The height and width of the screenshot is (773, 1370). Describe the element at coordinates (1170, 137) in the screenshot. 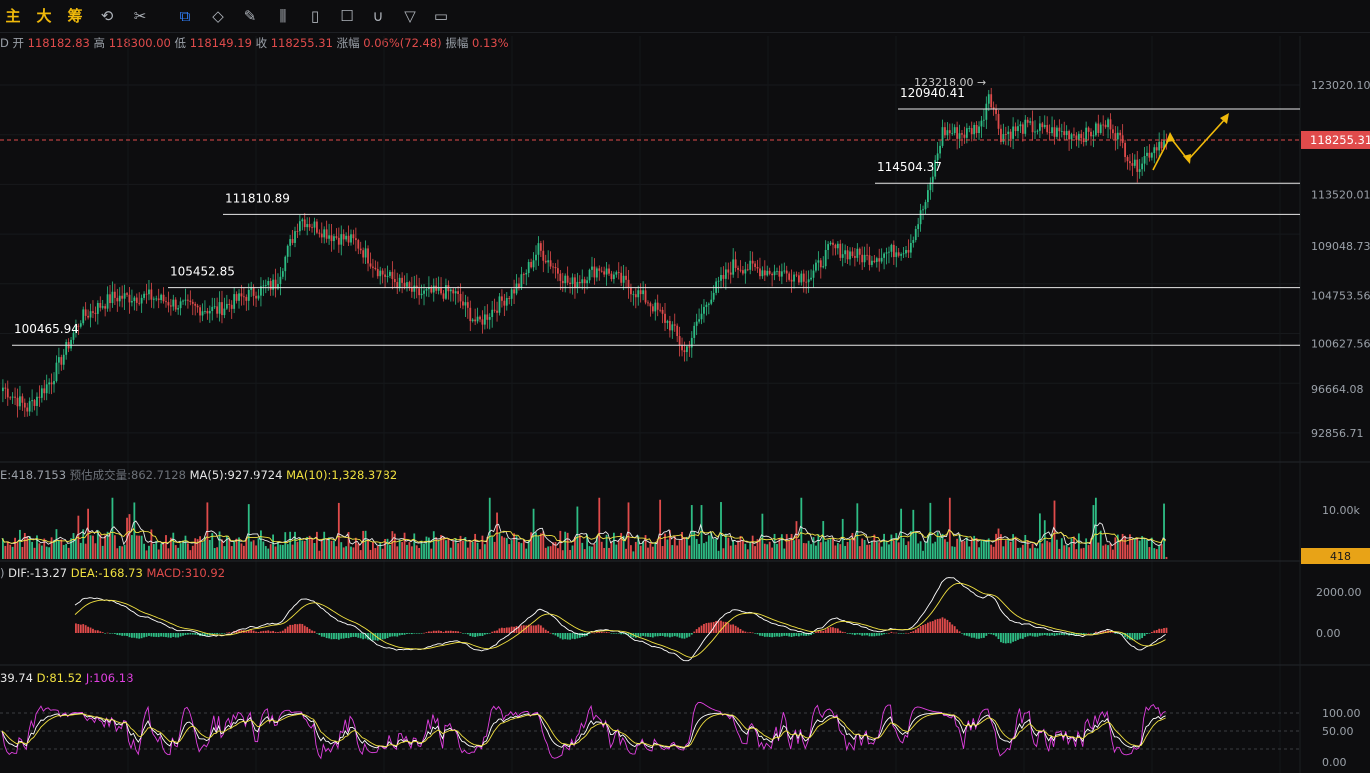

I see `arrowhead` at that location.